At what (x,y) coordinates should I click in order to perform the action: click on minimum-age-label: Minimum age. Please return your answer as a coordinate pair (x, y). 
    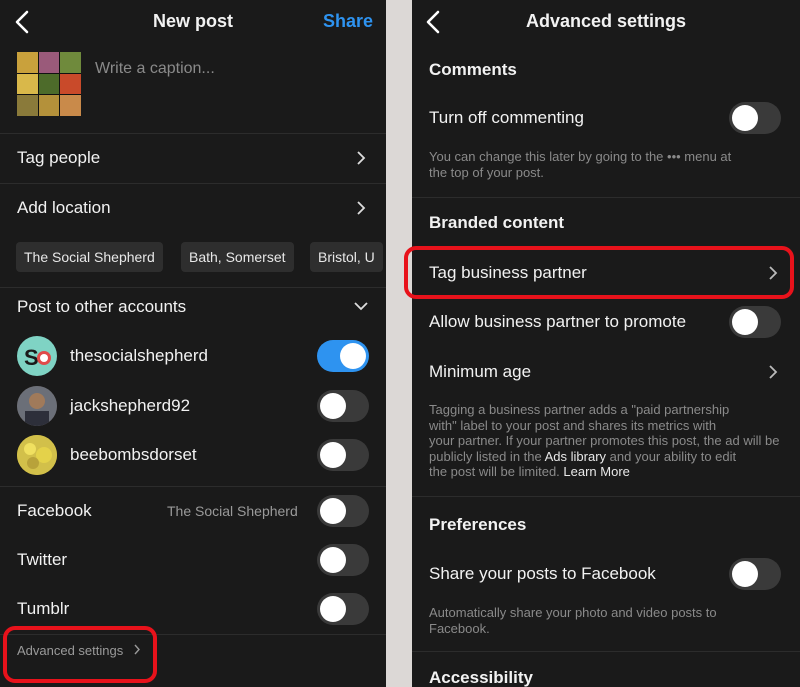
    Looking at the image, I should click on (480, 371).